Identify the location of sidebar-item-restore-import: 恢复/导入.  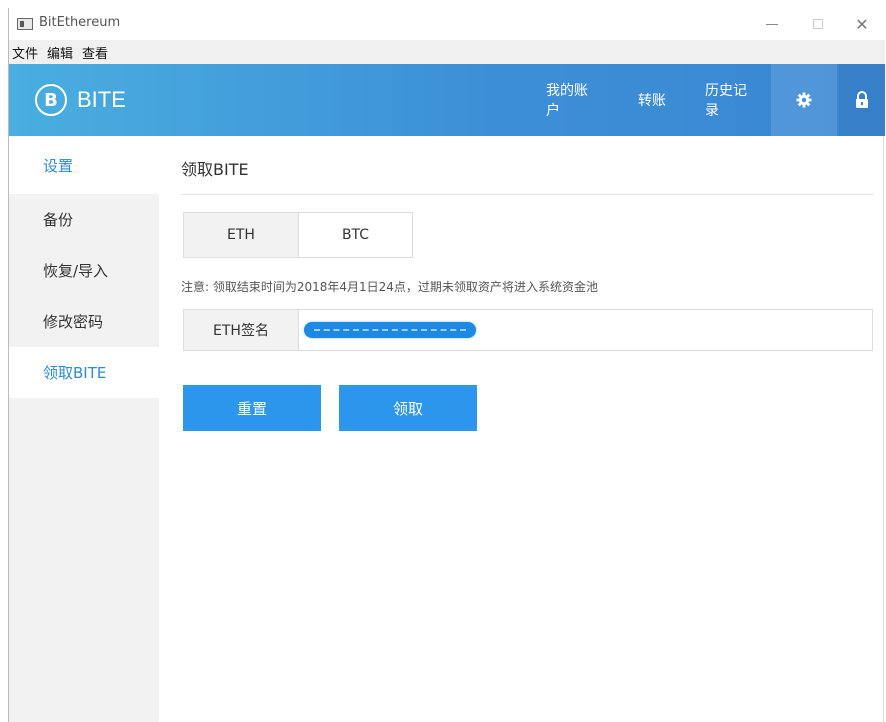
(84, 270).